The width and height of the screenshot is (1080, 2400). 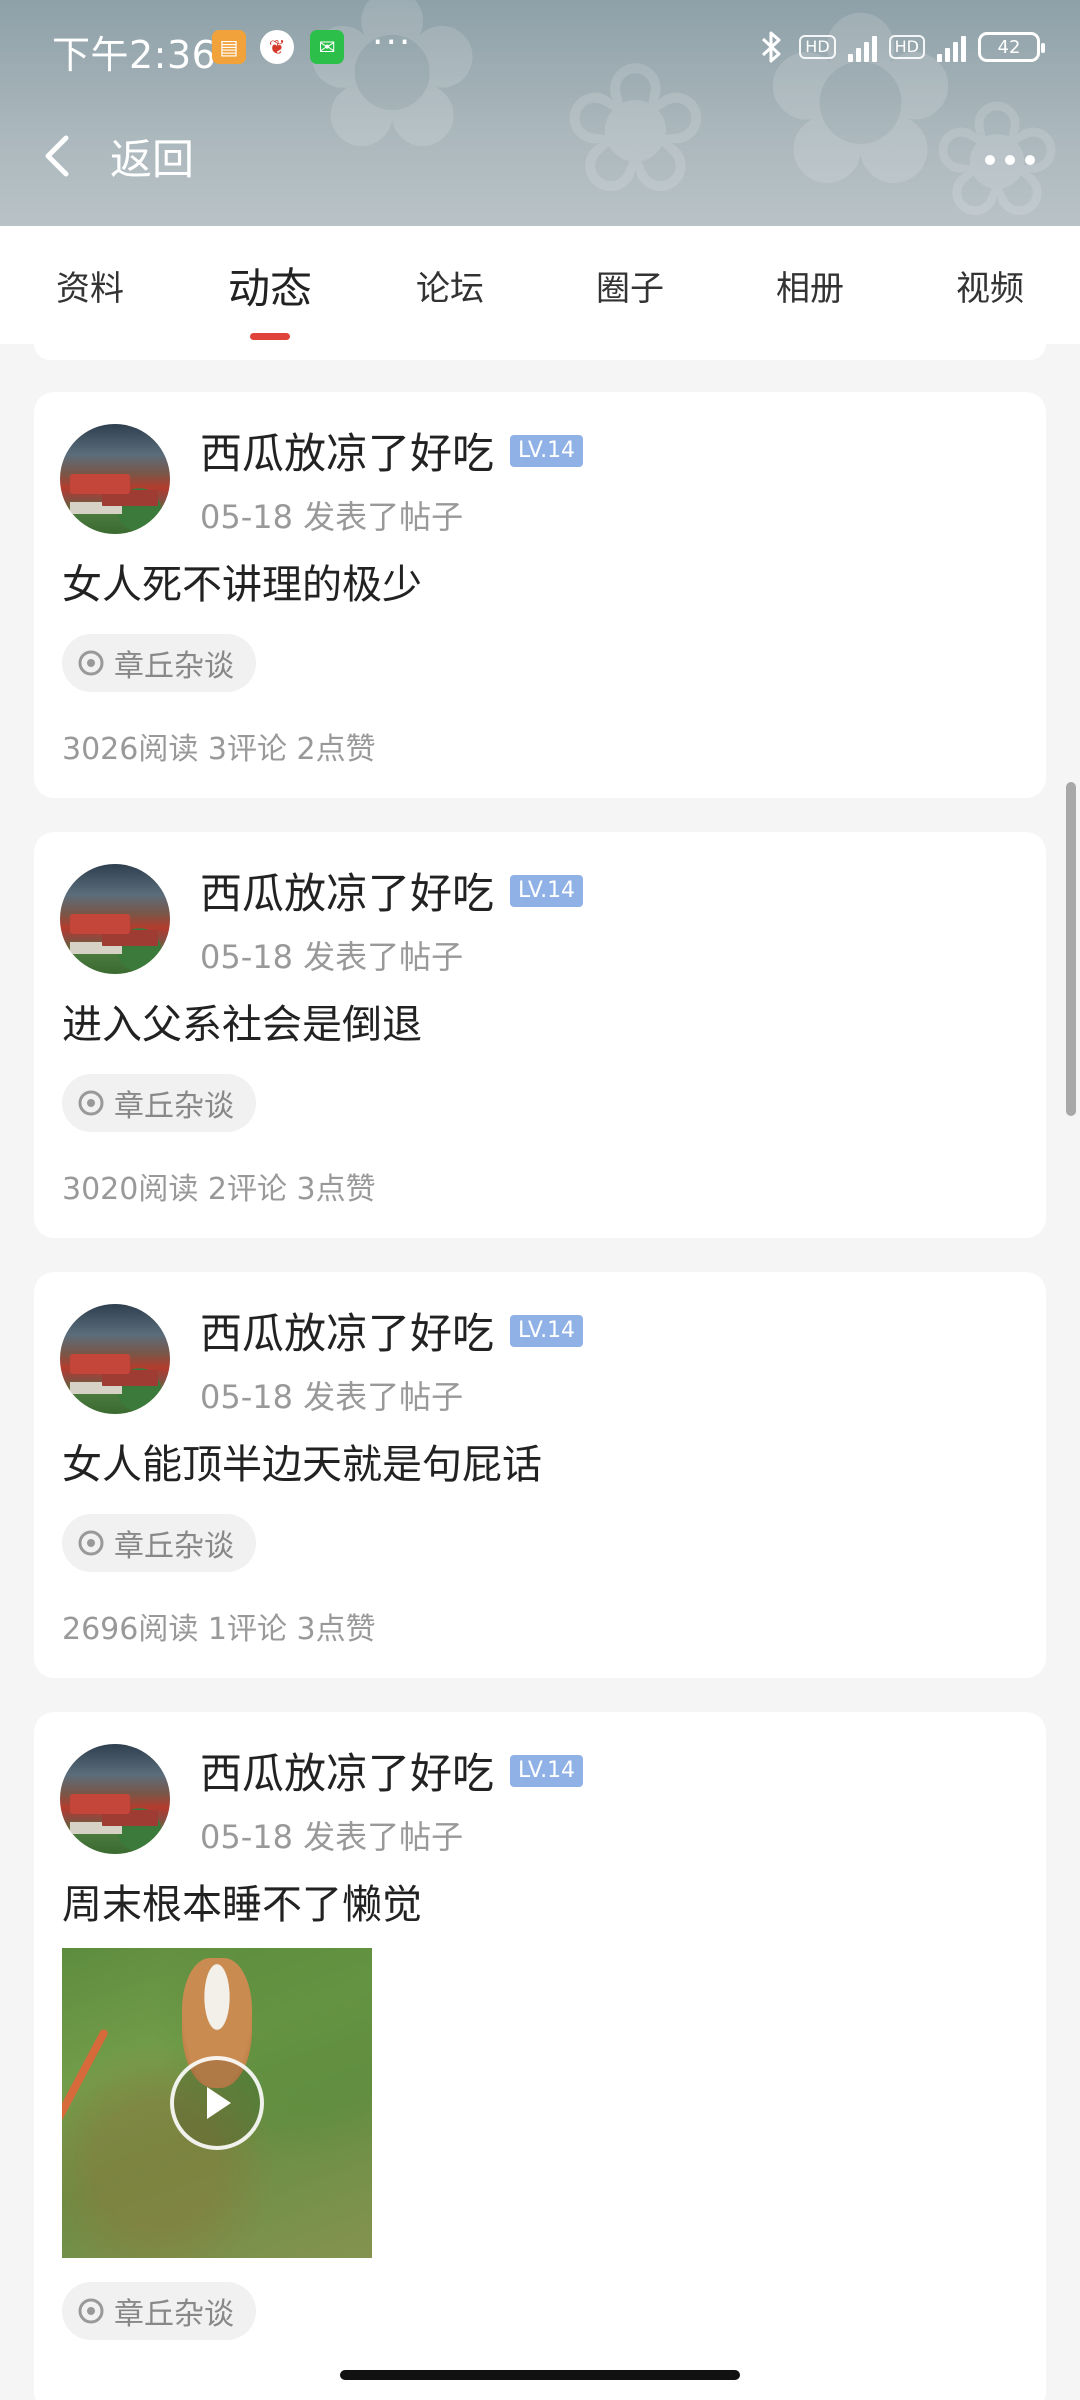 What do you see at coordinates (90, 288) in the screenshot?
I see `tab-label: 资料` at bounding box center [90, 288].